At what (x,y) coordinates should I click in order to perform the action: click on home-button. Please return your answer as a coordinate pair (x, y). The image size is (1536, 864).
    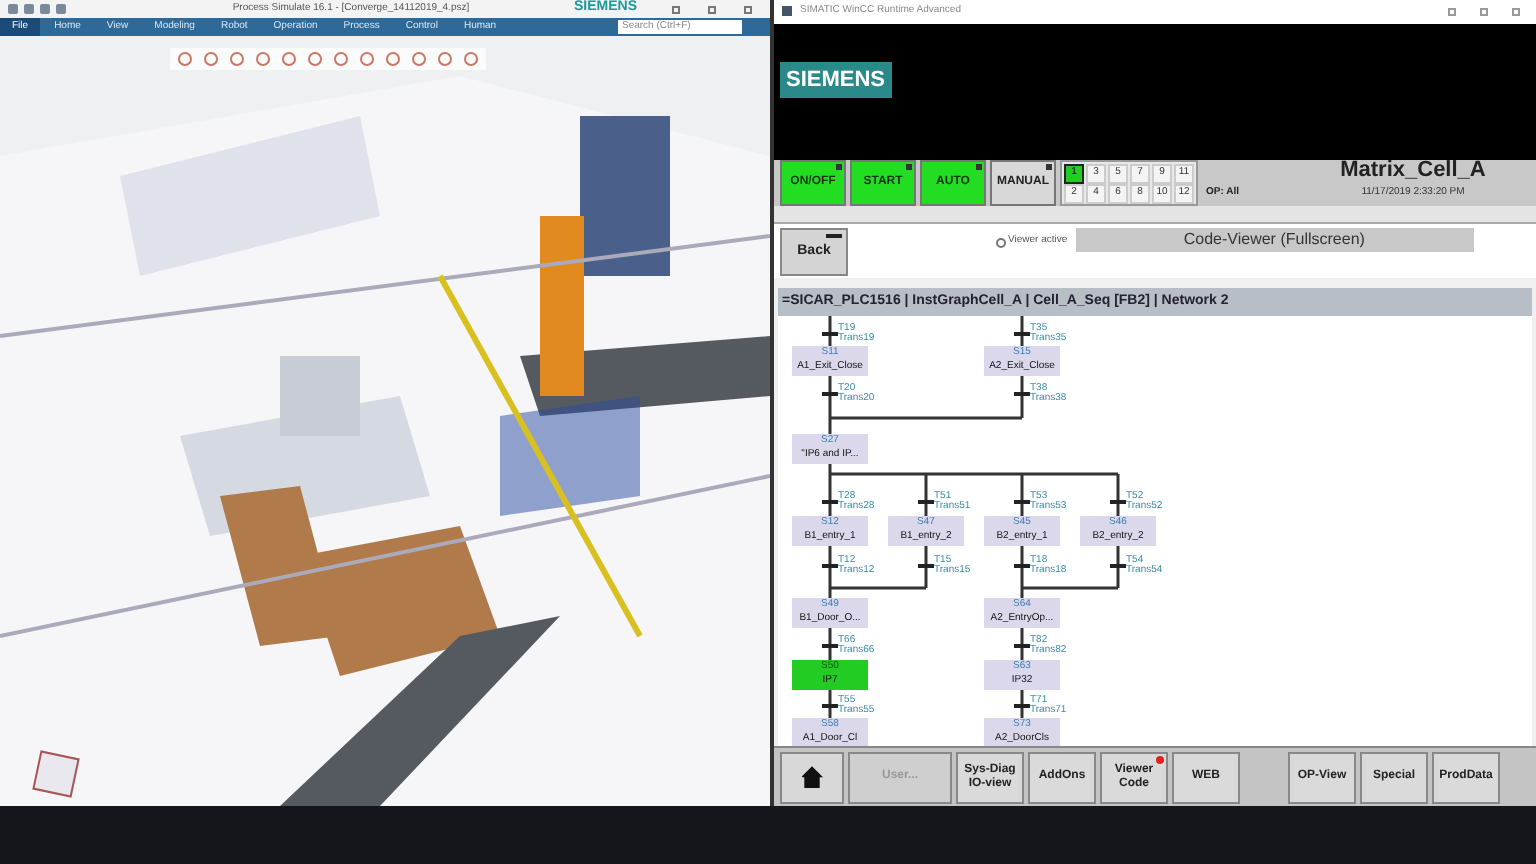
    Looking at the image, I should click on (812, 777).